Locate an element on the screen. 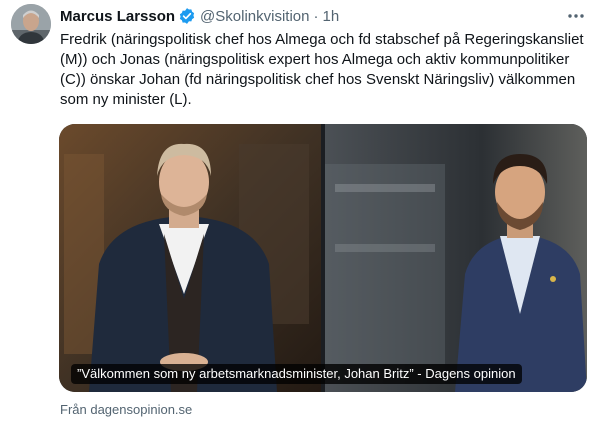 Image resolution: width=600 pixels, height=427 pixels. tweet-header: Marcus Larsson @Skolinkvisition · 1h is located at coordinates (310, 16).